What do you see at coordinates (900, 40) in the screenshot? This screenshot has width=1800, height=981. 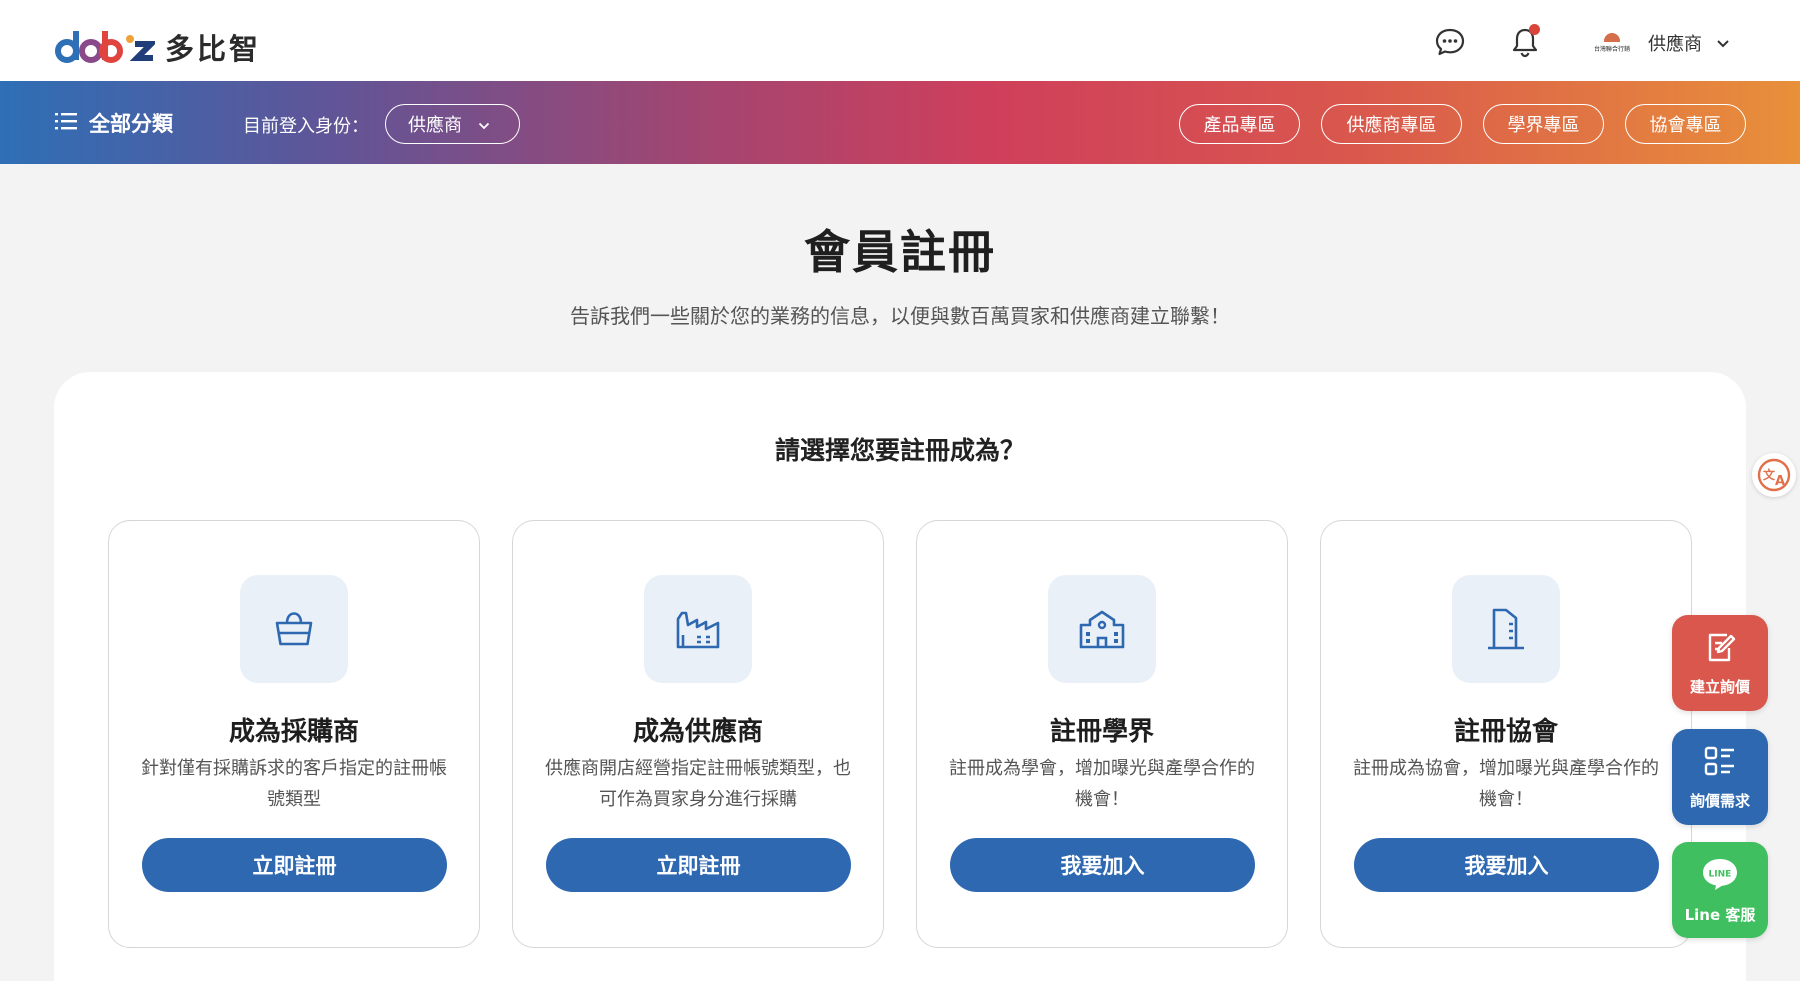 I see `top-bar: 多比智 台灣聯合行銷 供應商` at bounding box center [900, 40].